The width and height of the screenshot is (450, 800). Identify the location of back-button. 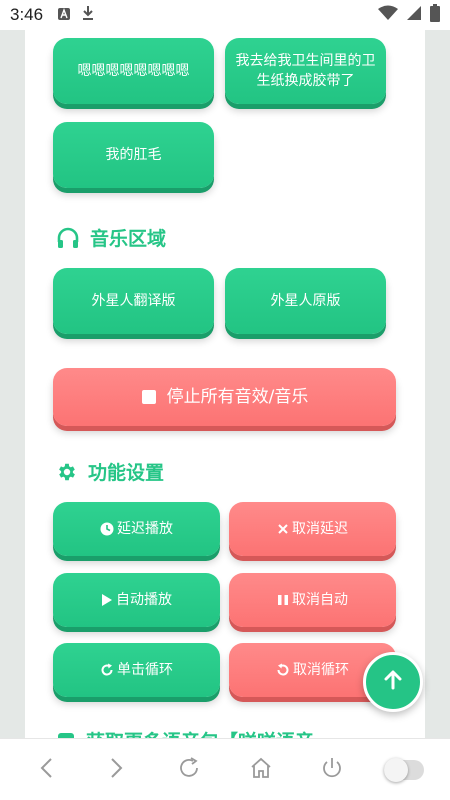
(46, 770).